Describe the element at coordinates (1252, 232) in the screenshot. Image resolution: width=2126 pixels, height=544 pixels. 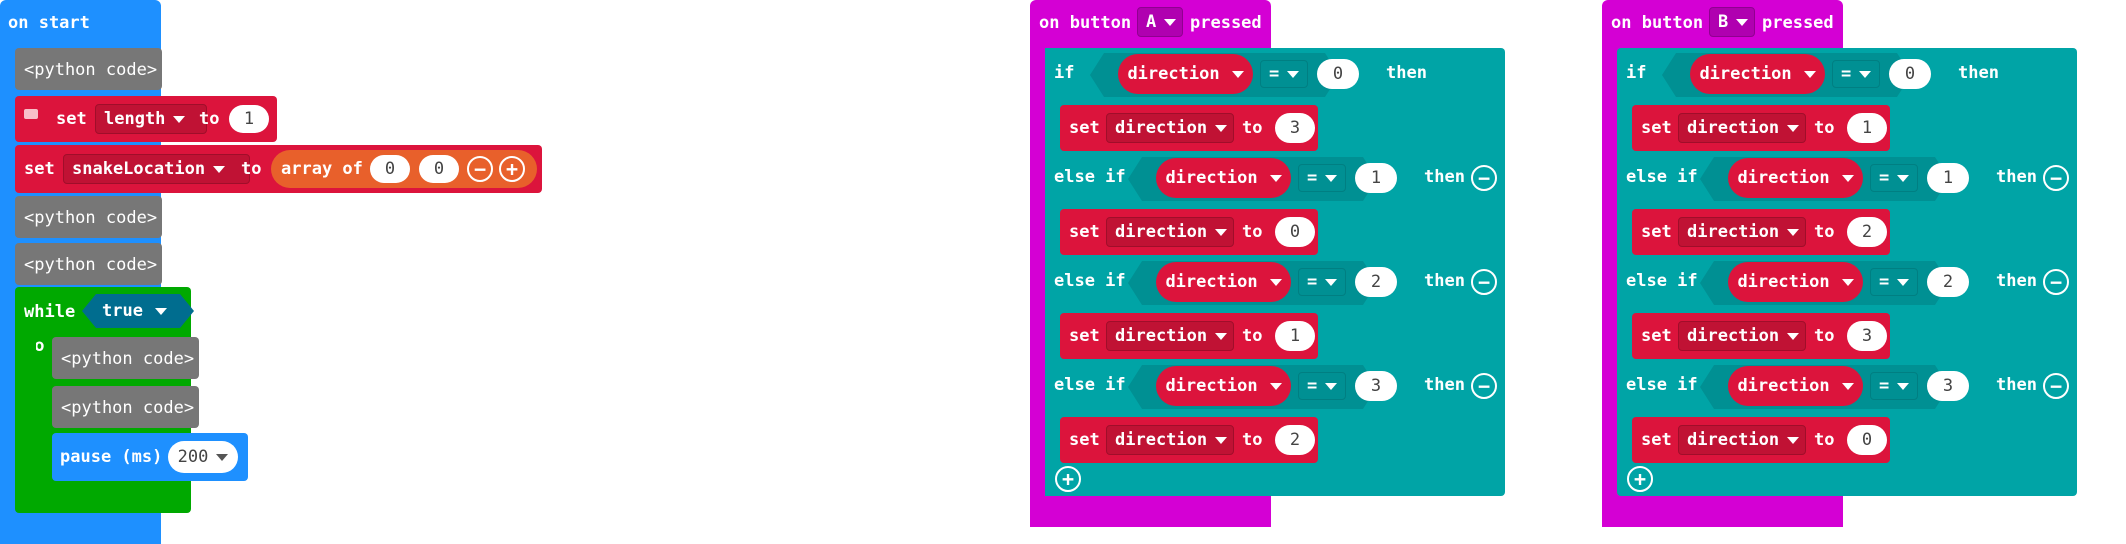
I see `to-label: to` at that location.